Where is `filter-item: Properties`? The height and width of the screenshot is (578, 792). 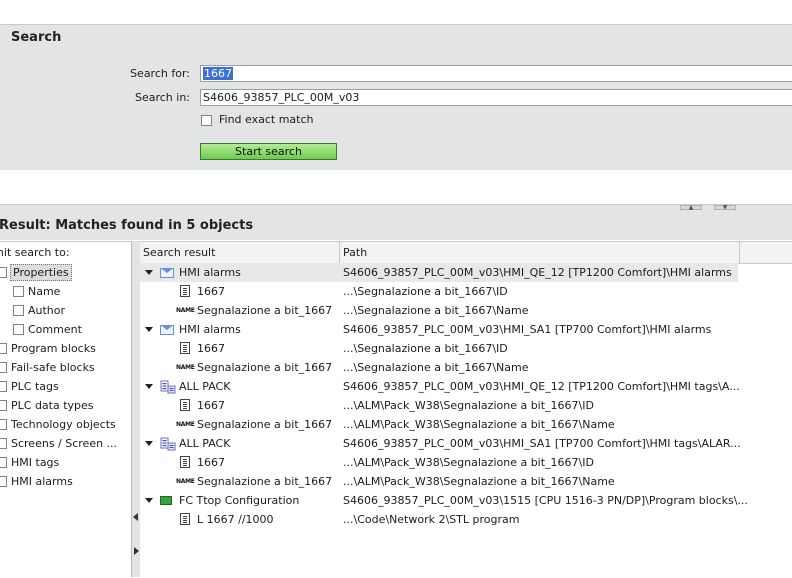
filter-item: Properties is located at coordinates (62, 272).